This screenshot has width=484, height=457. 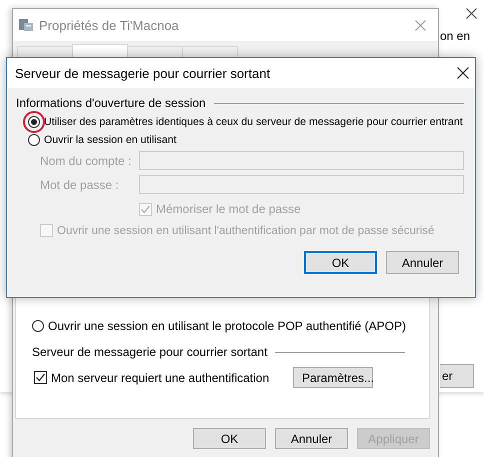 What do you see at coordinates (253, 122) in the screenshot?
I see `option-label: Utiliser des paramètres identiques à ceux du serveur de messagerie pour courrier entrant` at bounding box center [253, 122].